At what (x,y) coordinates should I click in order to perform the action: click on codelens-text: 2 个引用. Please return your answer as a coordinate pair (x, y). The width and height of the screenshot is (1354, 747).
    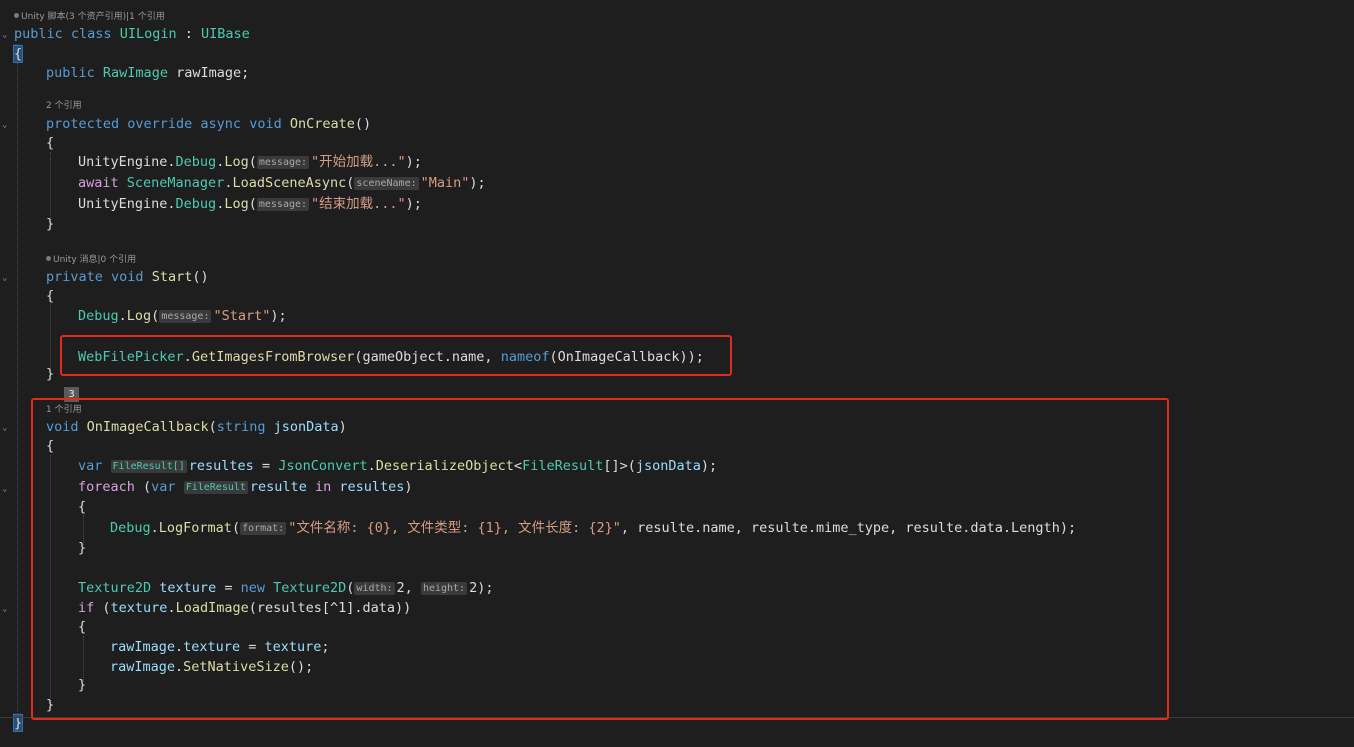
    Looking at the image, I should click on (64, 106).